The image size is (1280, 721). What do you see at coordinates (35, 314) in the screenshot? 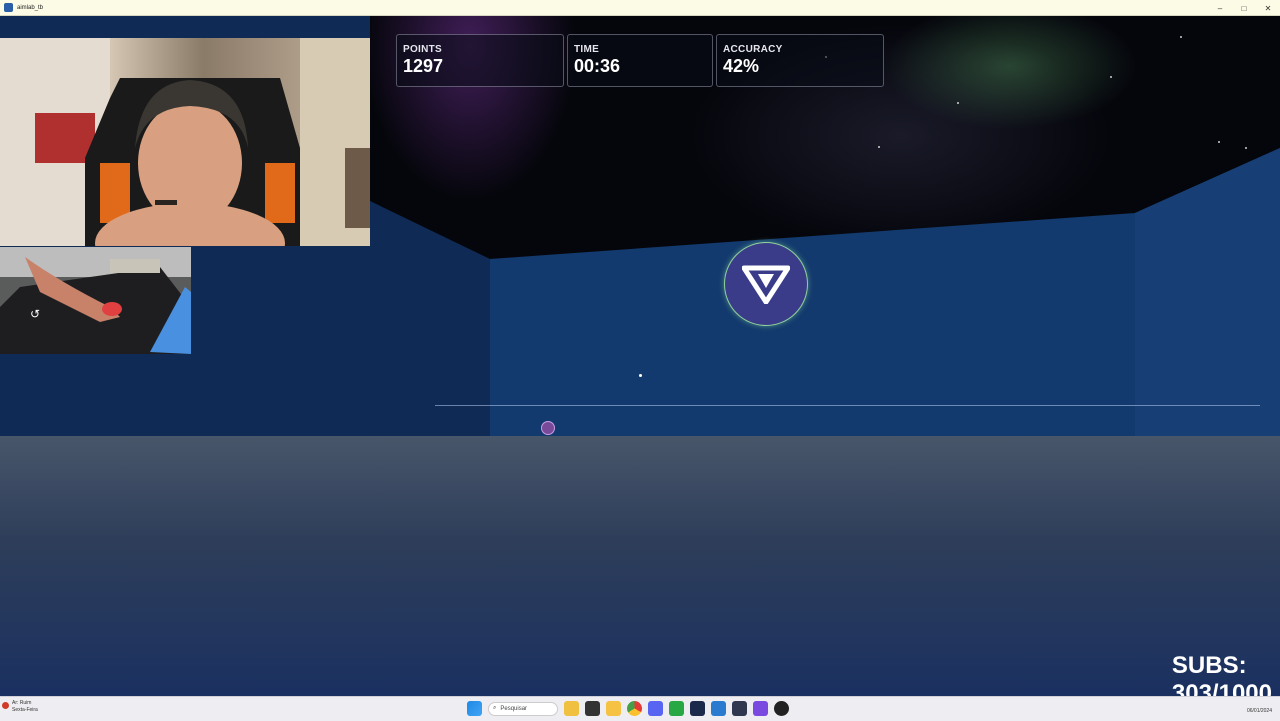
I see `mouse-cursor-icon: ↺` at bounding box center [35, 314].